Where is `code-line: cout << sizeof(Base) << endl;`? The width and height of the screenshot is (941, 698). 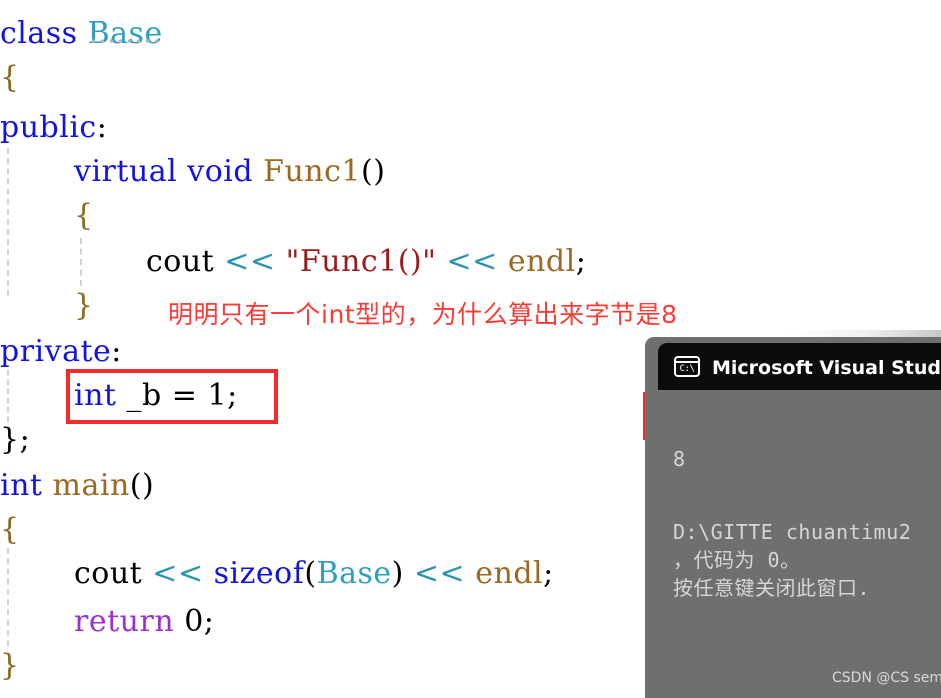
code-line: cout << sizeof(Base) << endl; is located at coordinates (277, 574).